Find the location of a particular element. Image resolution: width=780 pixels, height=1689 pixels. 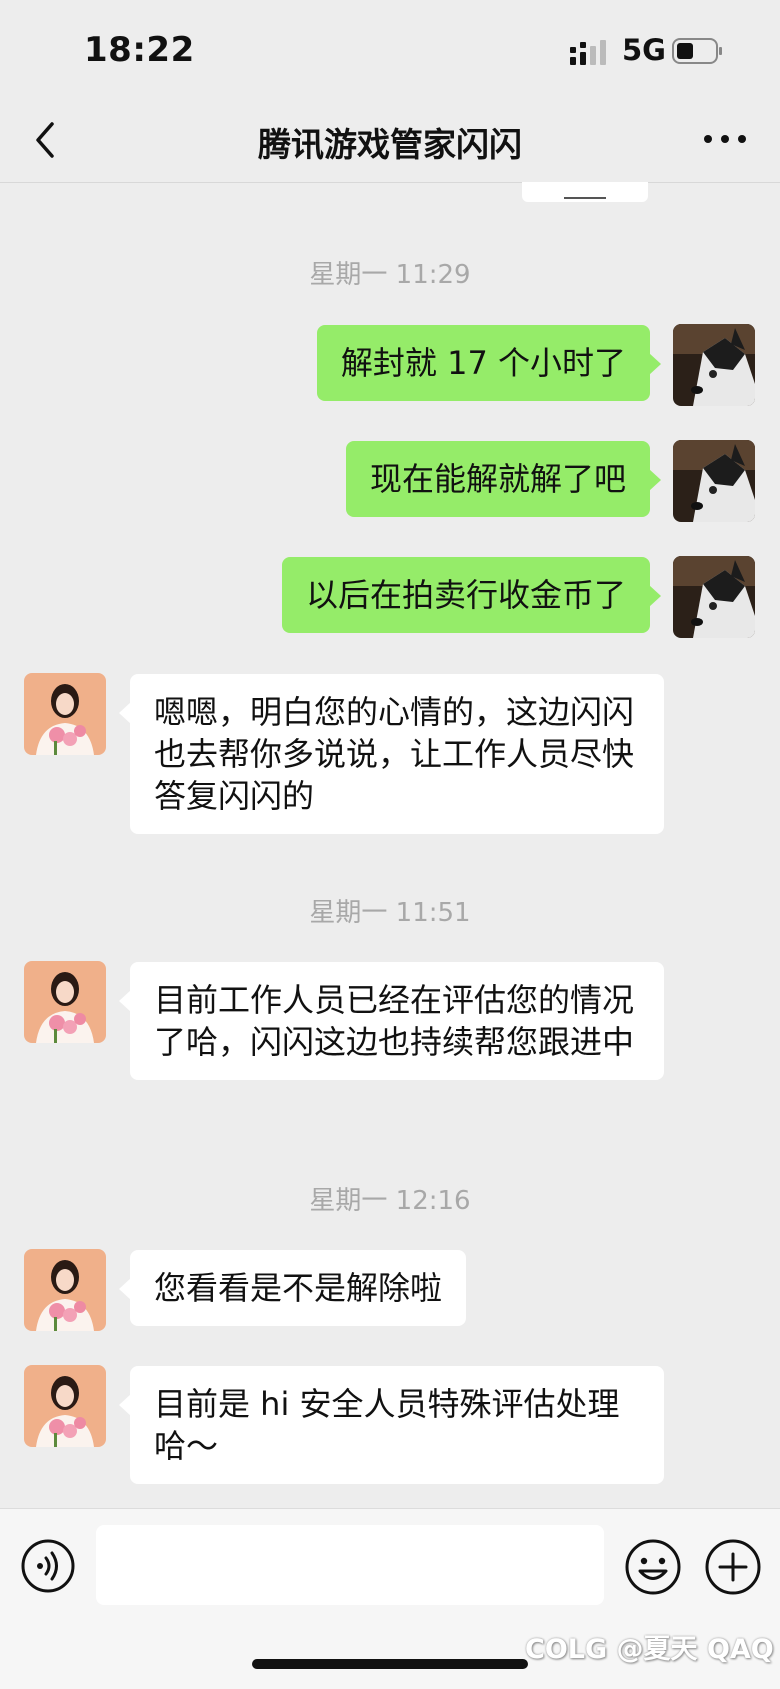

previous-card-fragment is located at coordinates (585, 192).